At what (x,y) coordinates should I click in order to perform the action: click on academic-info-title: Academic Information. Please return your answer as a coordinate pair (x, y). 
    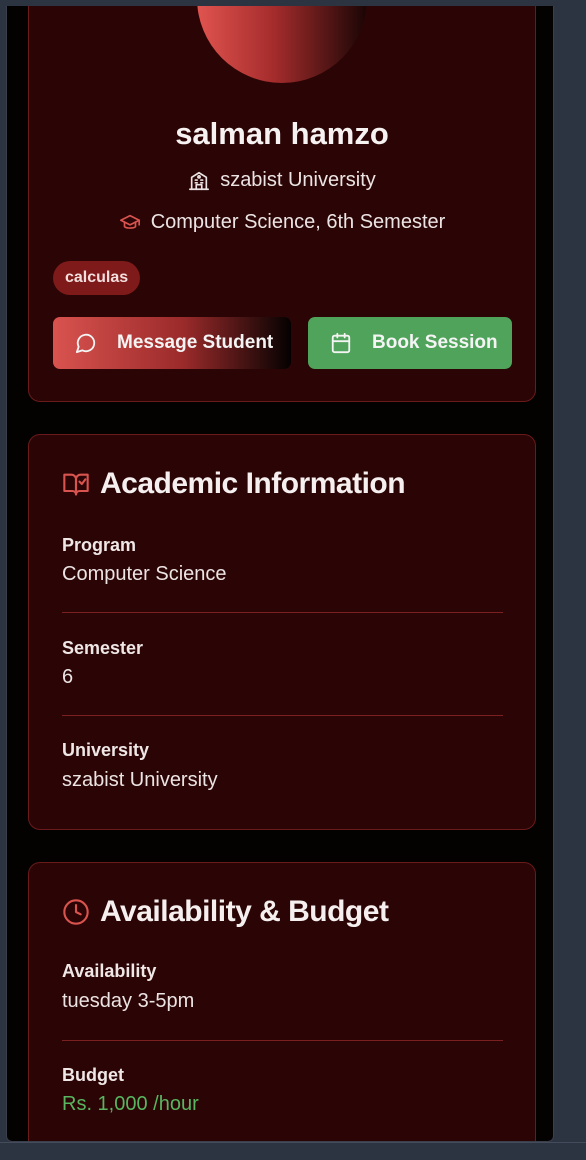
    Looking at the image, I should click on (253, 483).